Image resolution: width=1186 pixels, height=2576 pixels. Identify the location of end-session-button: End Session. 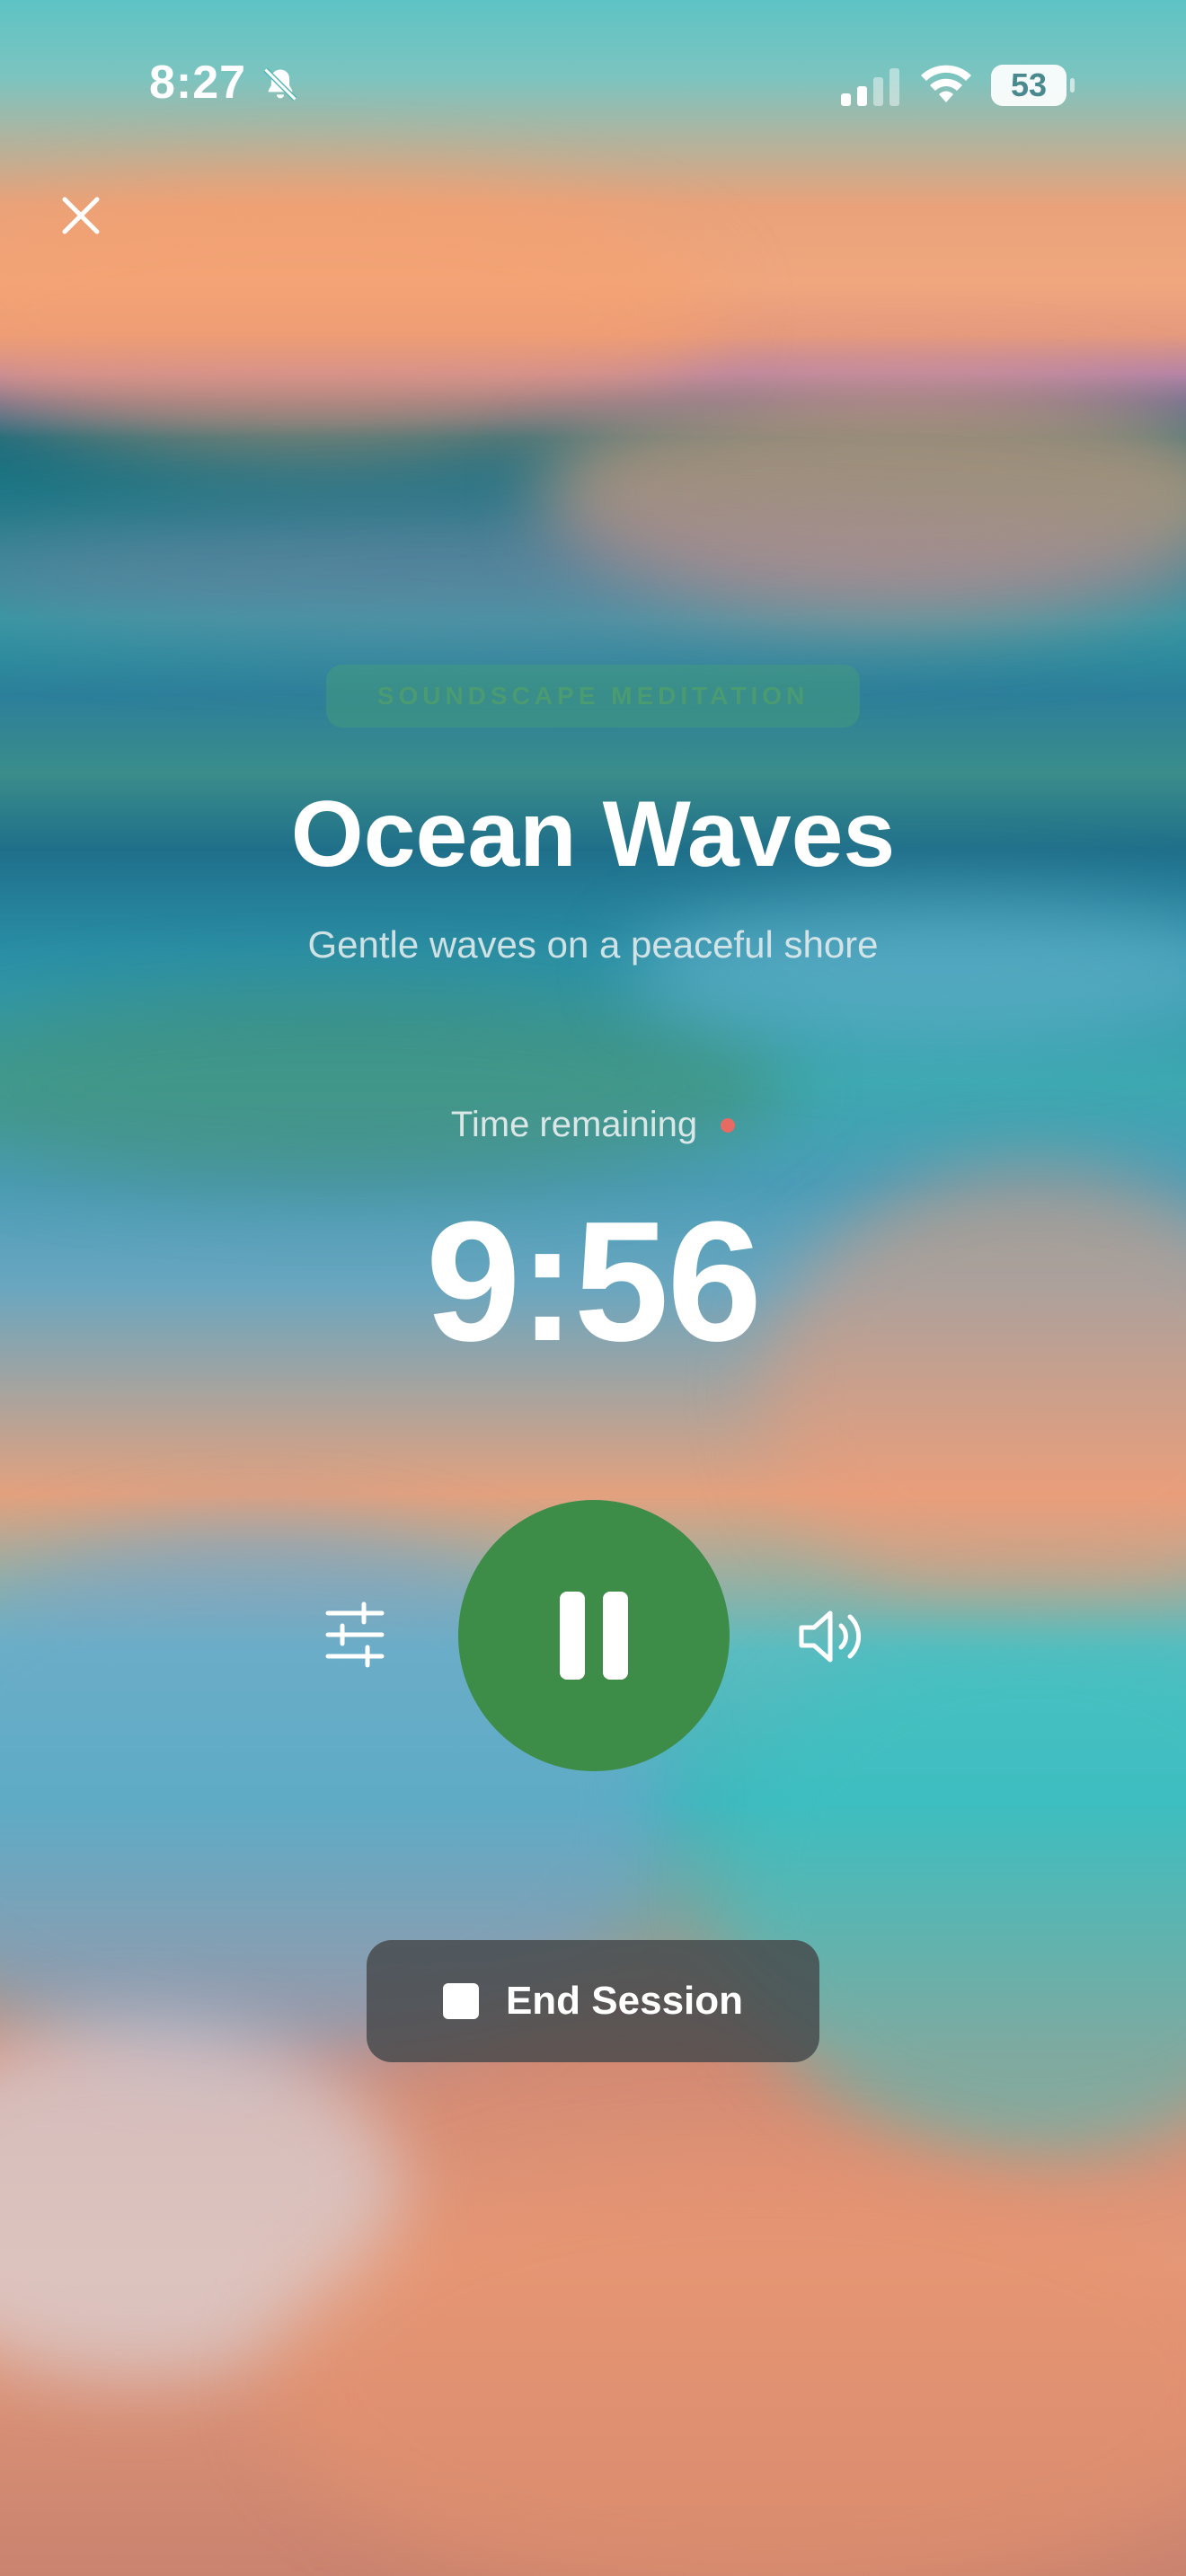
(593, 2001).